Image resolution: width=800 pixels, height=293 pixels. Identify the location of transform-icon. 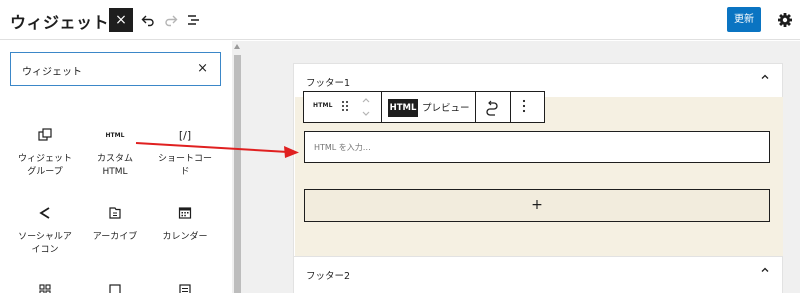
(492, 108).